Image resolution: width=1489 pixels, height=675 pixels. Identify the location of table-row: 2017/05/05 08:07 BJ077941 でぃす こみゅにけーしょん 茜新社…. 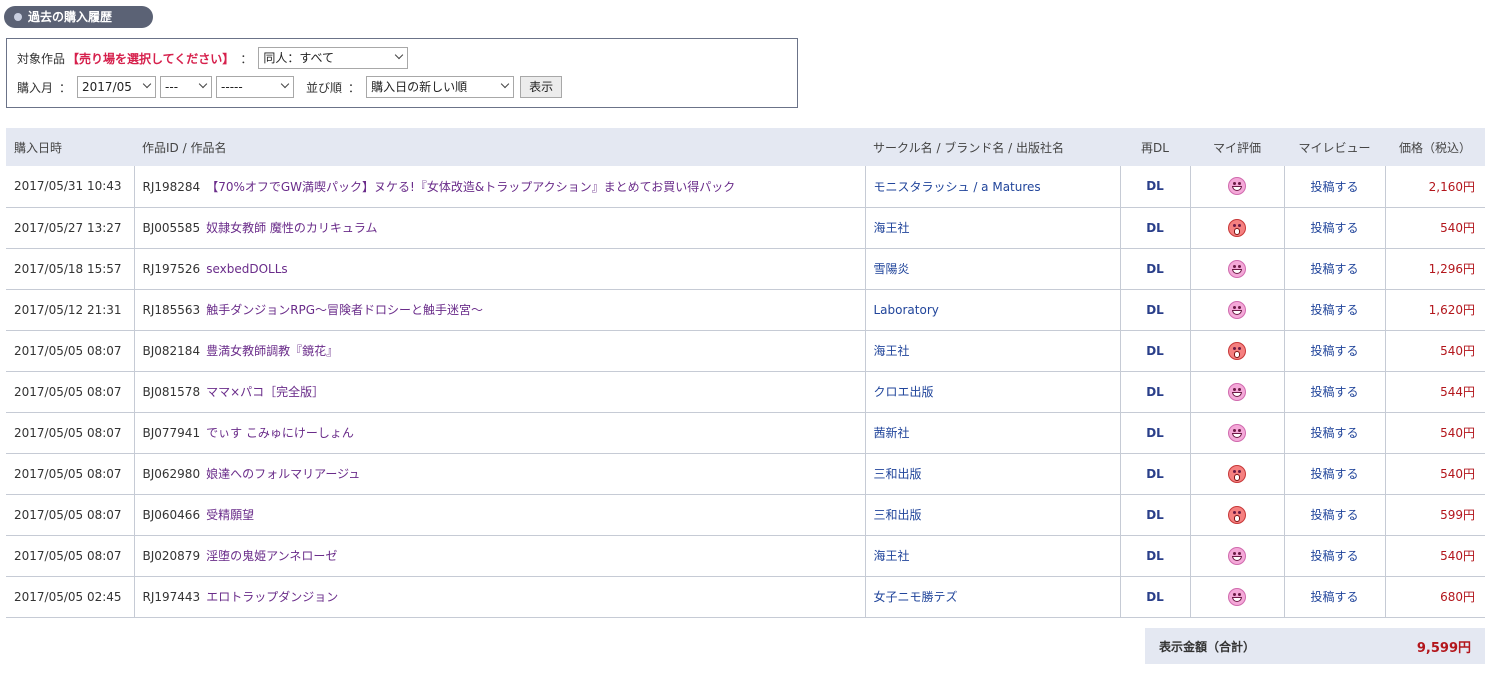
(745, 433).